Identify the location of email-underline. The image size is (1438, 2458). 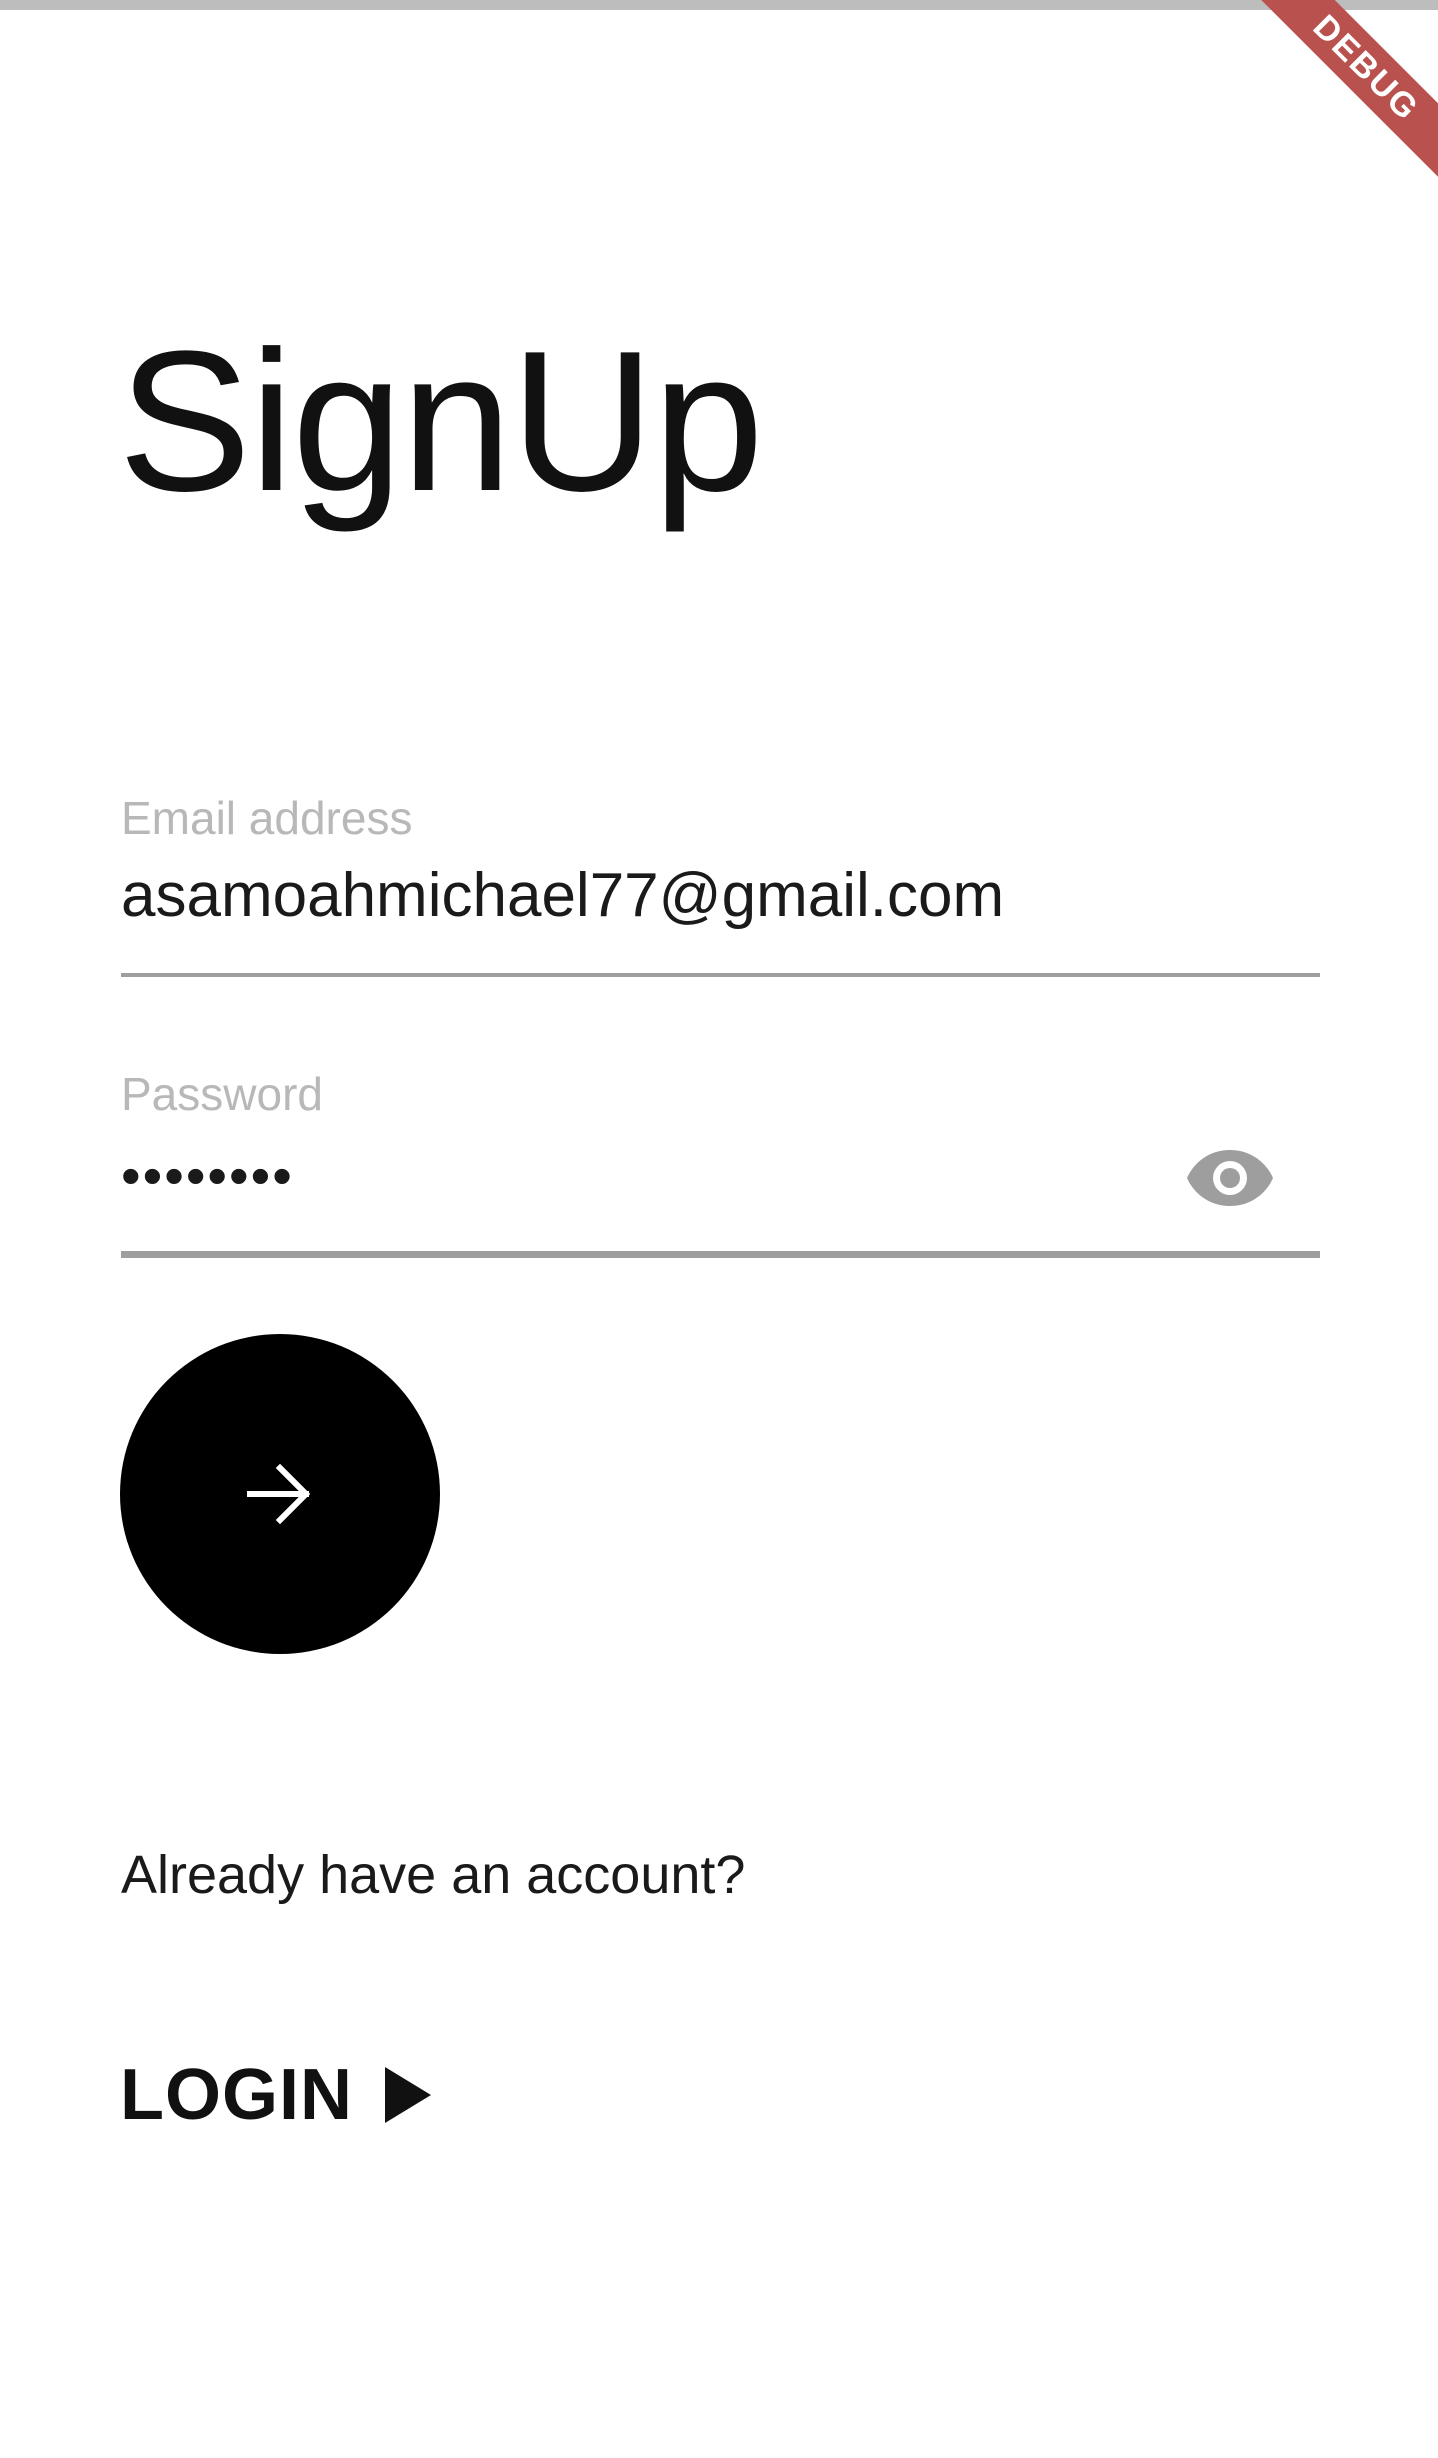
(720, 975).